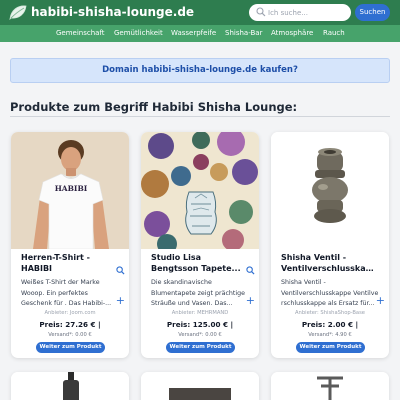 Image resolution: width=400 pixels, height=400 pixels. I want to click on product-provider: Anbieter: MEHRMAND, so click(200, 313).